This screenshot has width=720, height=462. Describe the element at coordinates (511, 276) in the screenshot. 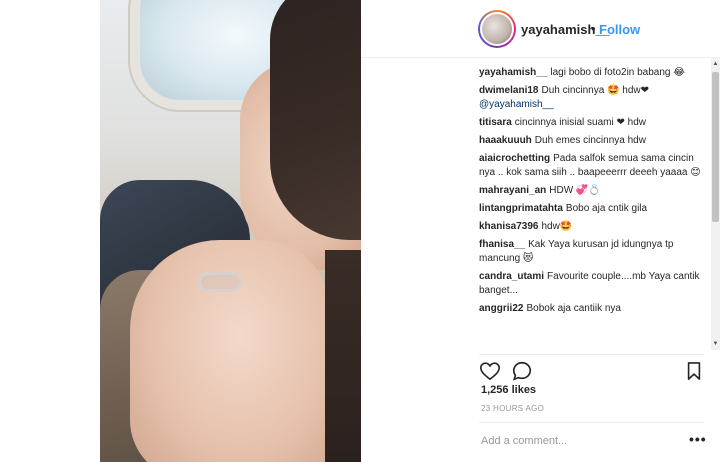

I see `comment-username: candra_utami` at that location.